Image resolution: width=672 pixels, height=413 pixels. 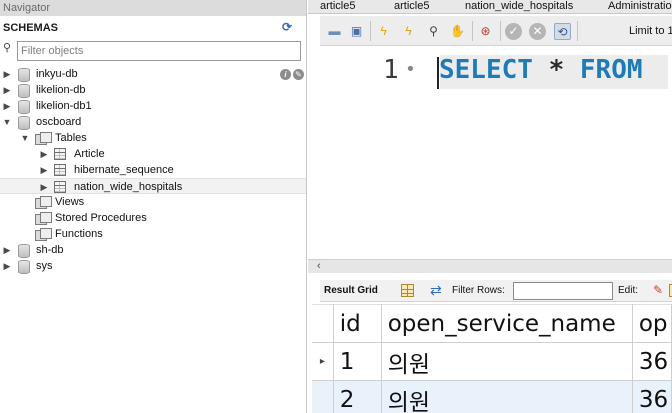 I want to click on horizontal-scrollbar: ‹, so click(x=490, y=266).